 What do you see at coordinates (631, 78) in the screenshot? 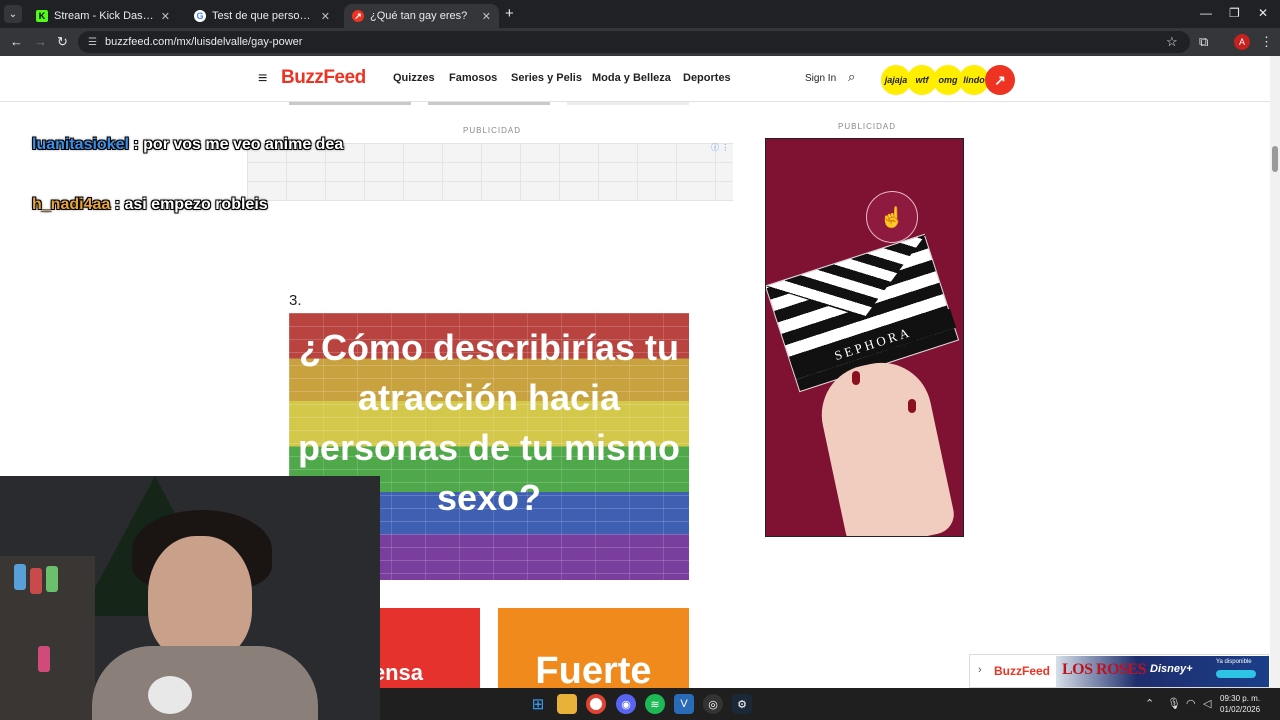
I see `nav-moda-belleza: Moda y Belleza` at bounding box center [631, 78].